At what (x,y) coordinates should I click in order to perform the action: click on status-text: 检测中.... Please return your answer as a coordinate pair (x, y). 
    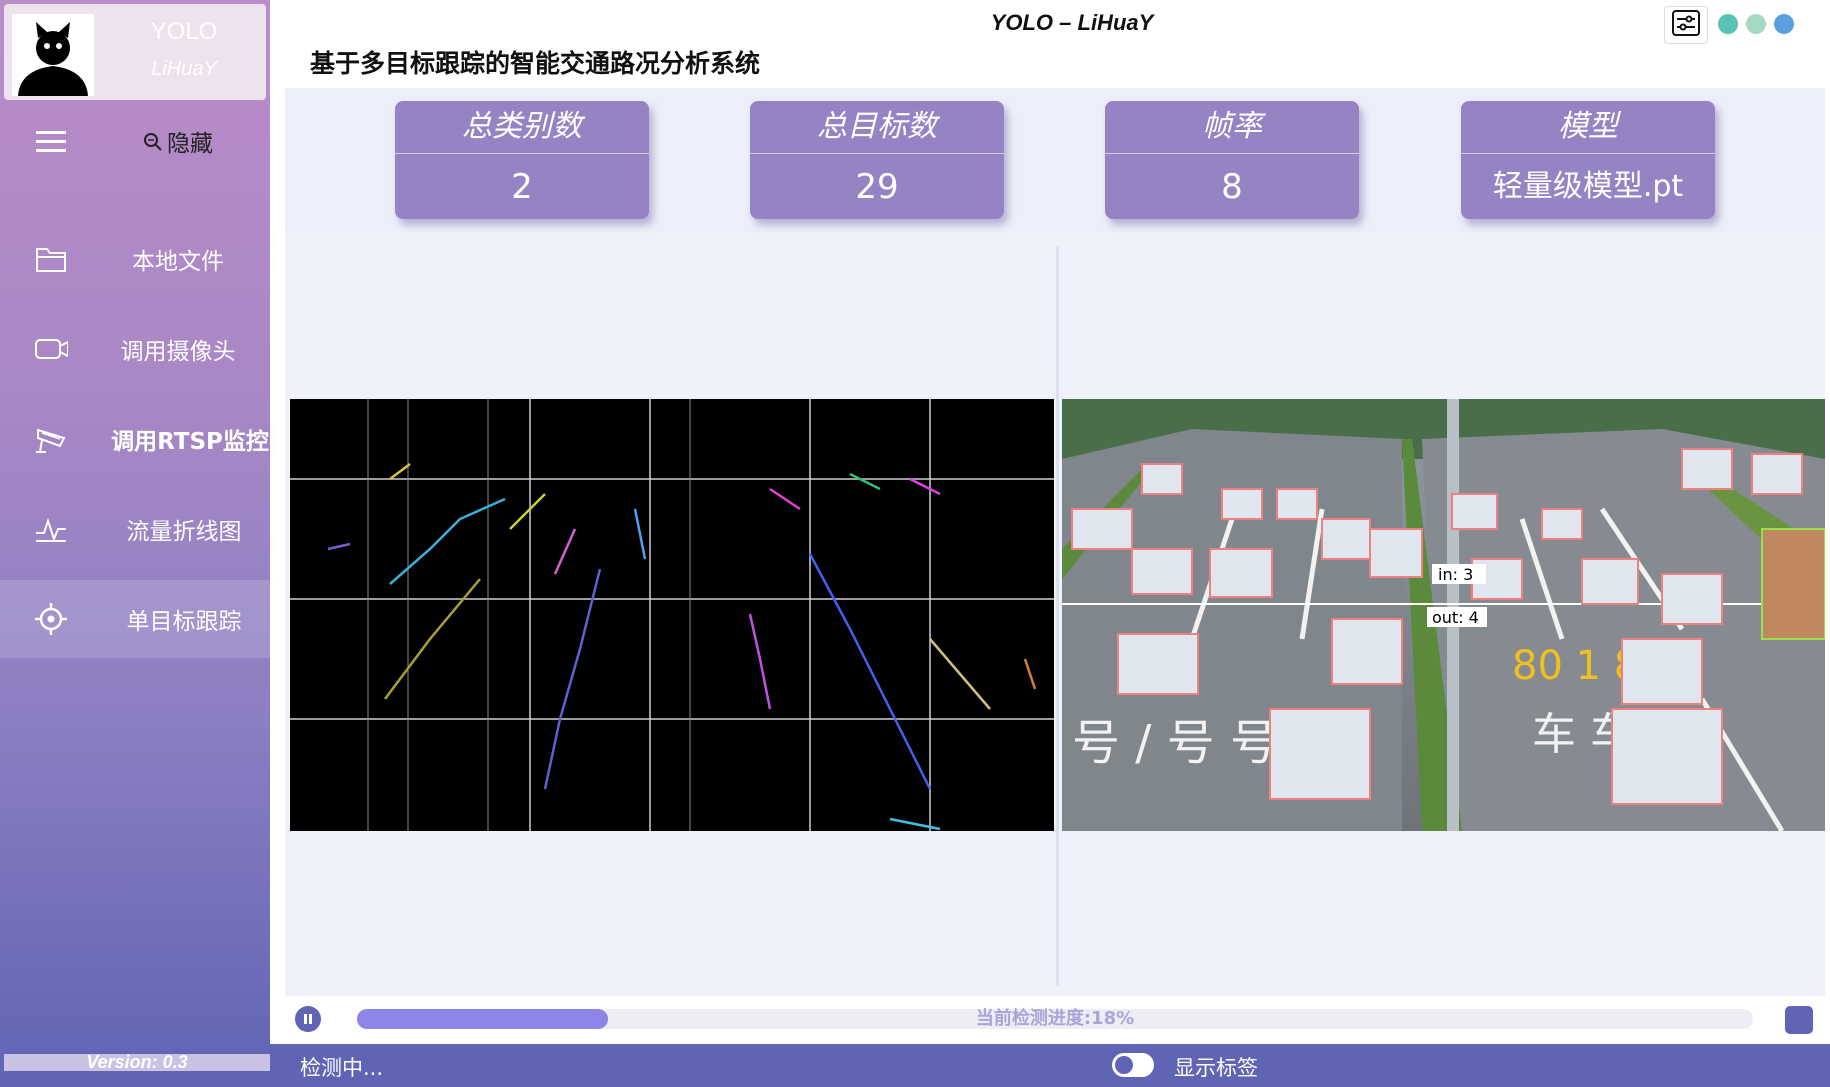
    Looking at the image, I should click on (342, 1068).